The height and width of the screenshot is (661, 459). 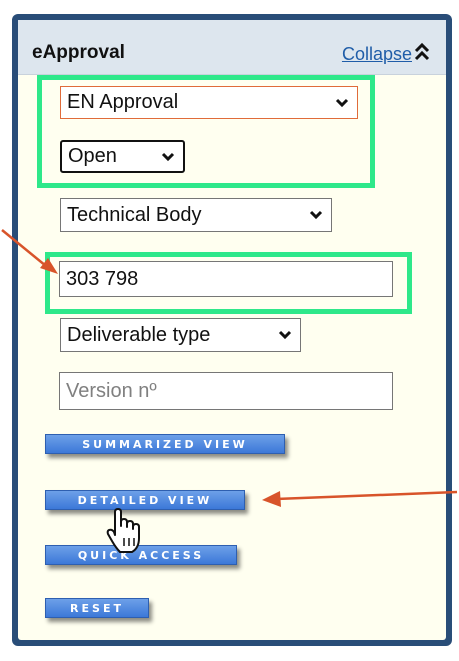 What do you see at coordinates (123, 530) in the screenshot?
I see `hand-pointer-icon` at bounding box center [123, 530].